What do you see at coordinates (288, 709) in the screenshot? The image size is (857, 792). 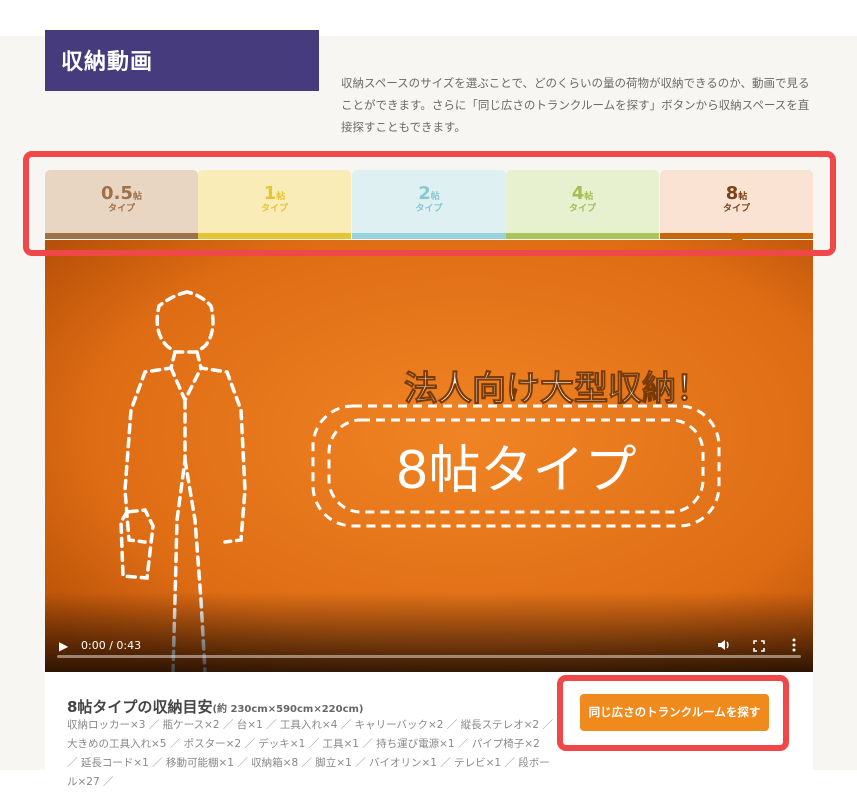 I see `info-size-text: (約 230cm×590cm×220cm)` at bounding box center [288, 709].